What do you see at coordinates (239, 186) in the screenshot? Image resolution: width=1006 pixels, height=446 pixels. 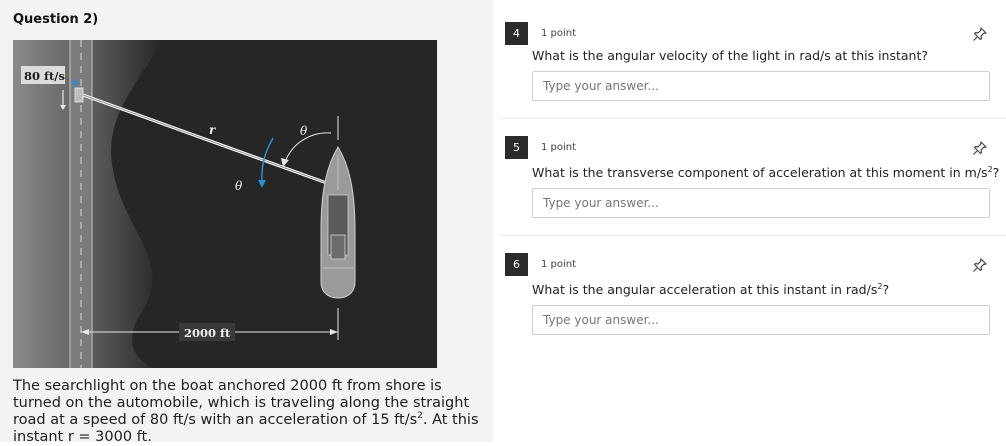 I see `theta-label-bottom: θ` at bounding box center [239, 186].